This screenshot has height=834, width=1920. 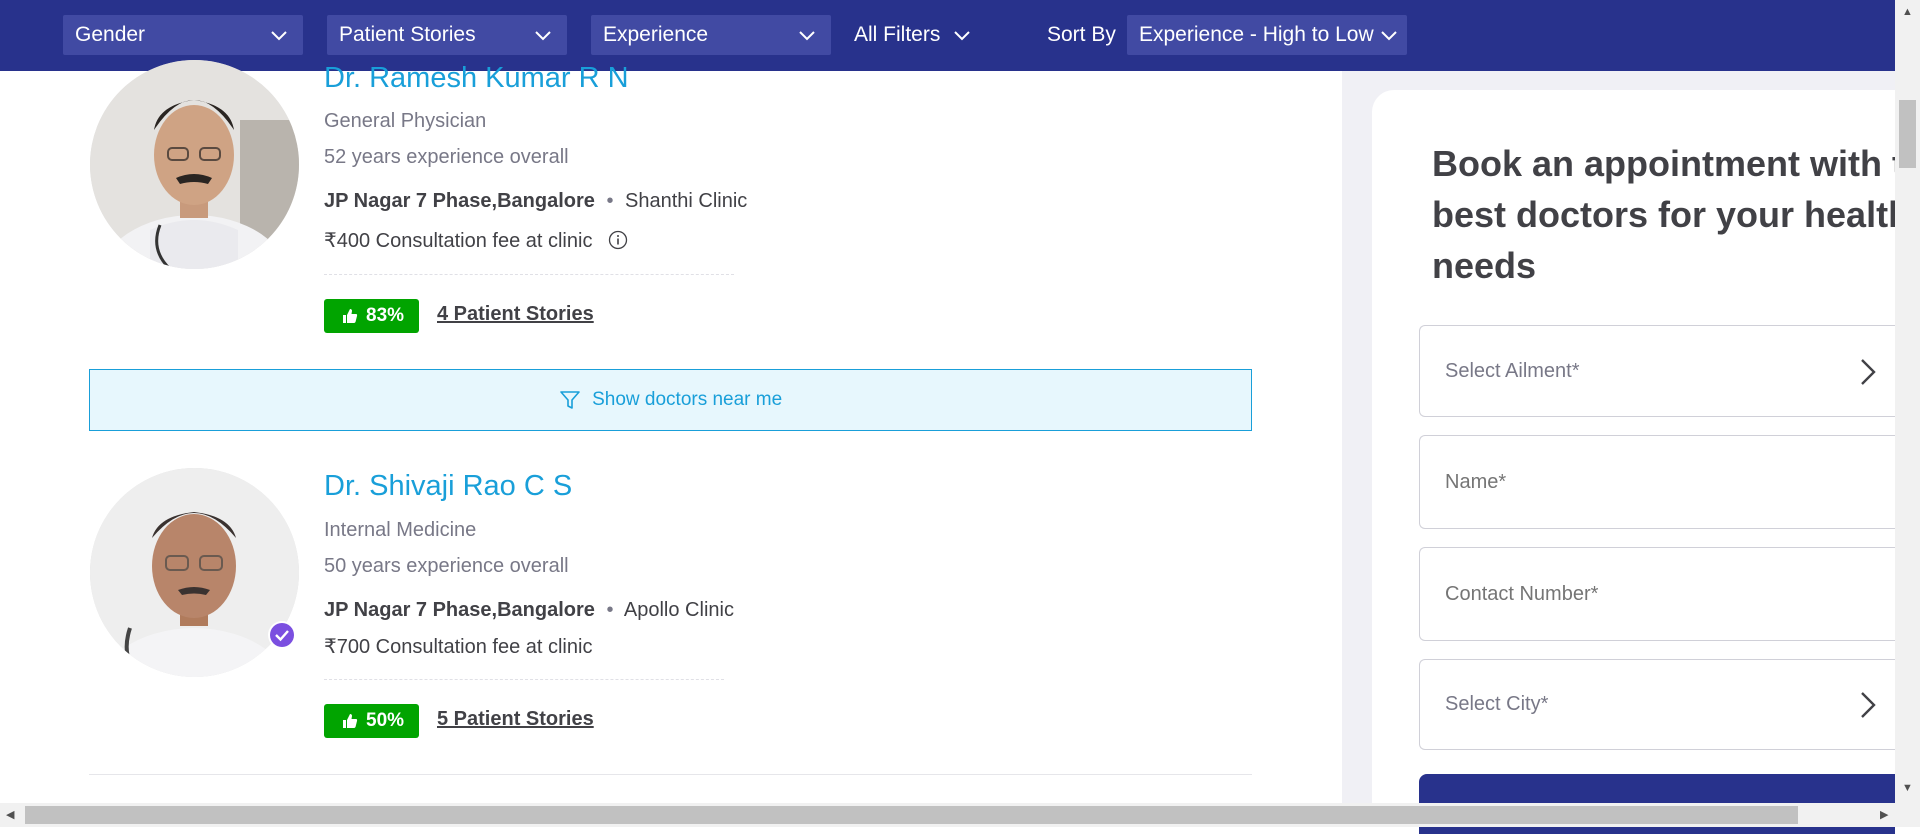 What do you see at coordinates (1657, 371) in the screenshot?
I see `select-ailment-field: Select Ailment*` at bounding box center [1657, 371].